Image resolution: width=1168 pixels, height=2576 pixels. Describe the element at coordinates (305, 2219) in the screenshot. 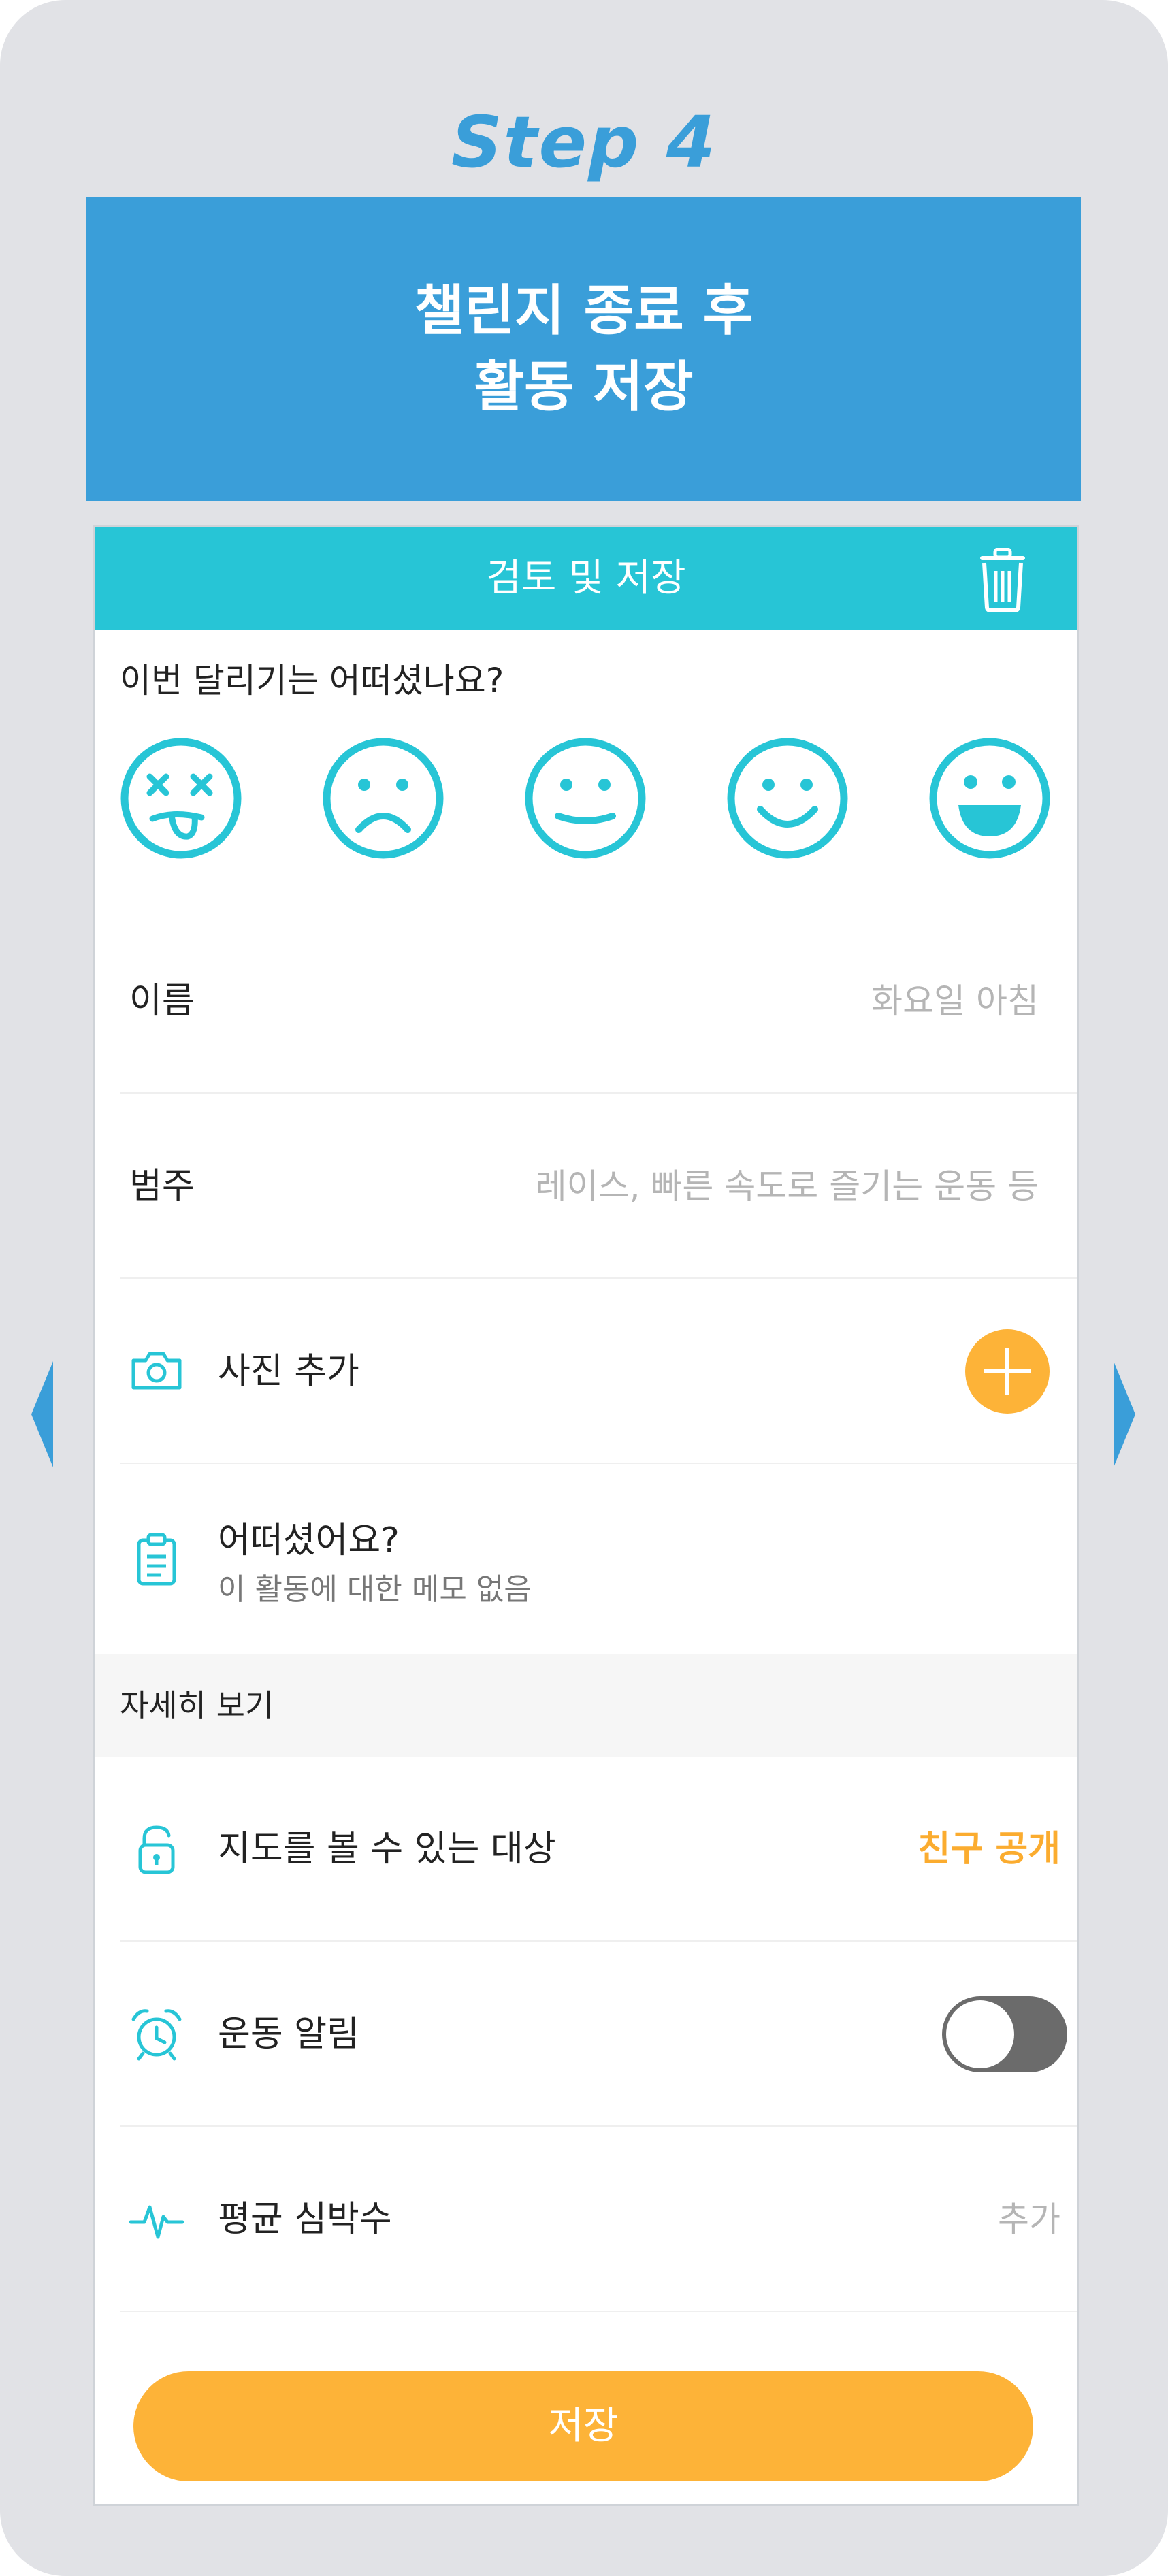

I see `avg-heart-rate-label: 평균 심박수` at that location.